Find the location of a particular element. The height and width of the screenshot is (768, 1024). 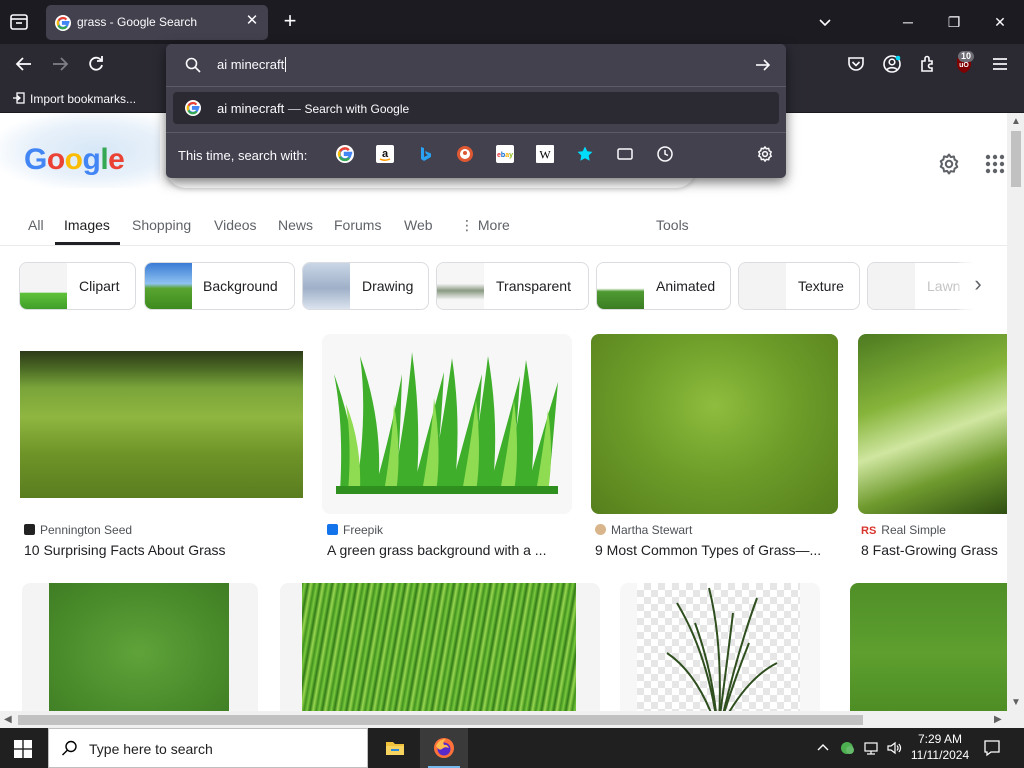

result-title: 10 Surprising Facts About Grass is located at coordinates (164, 550).